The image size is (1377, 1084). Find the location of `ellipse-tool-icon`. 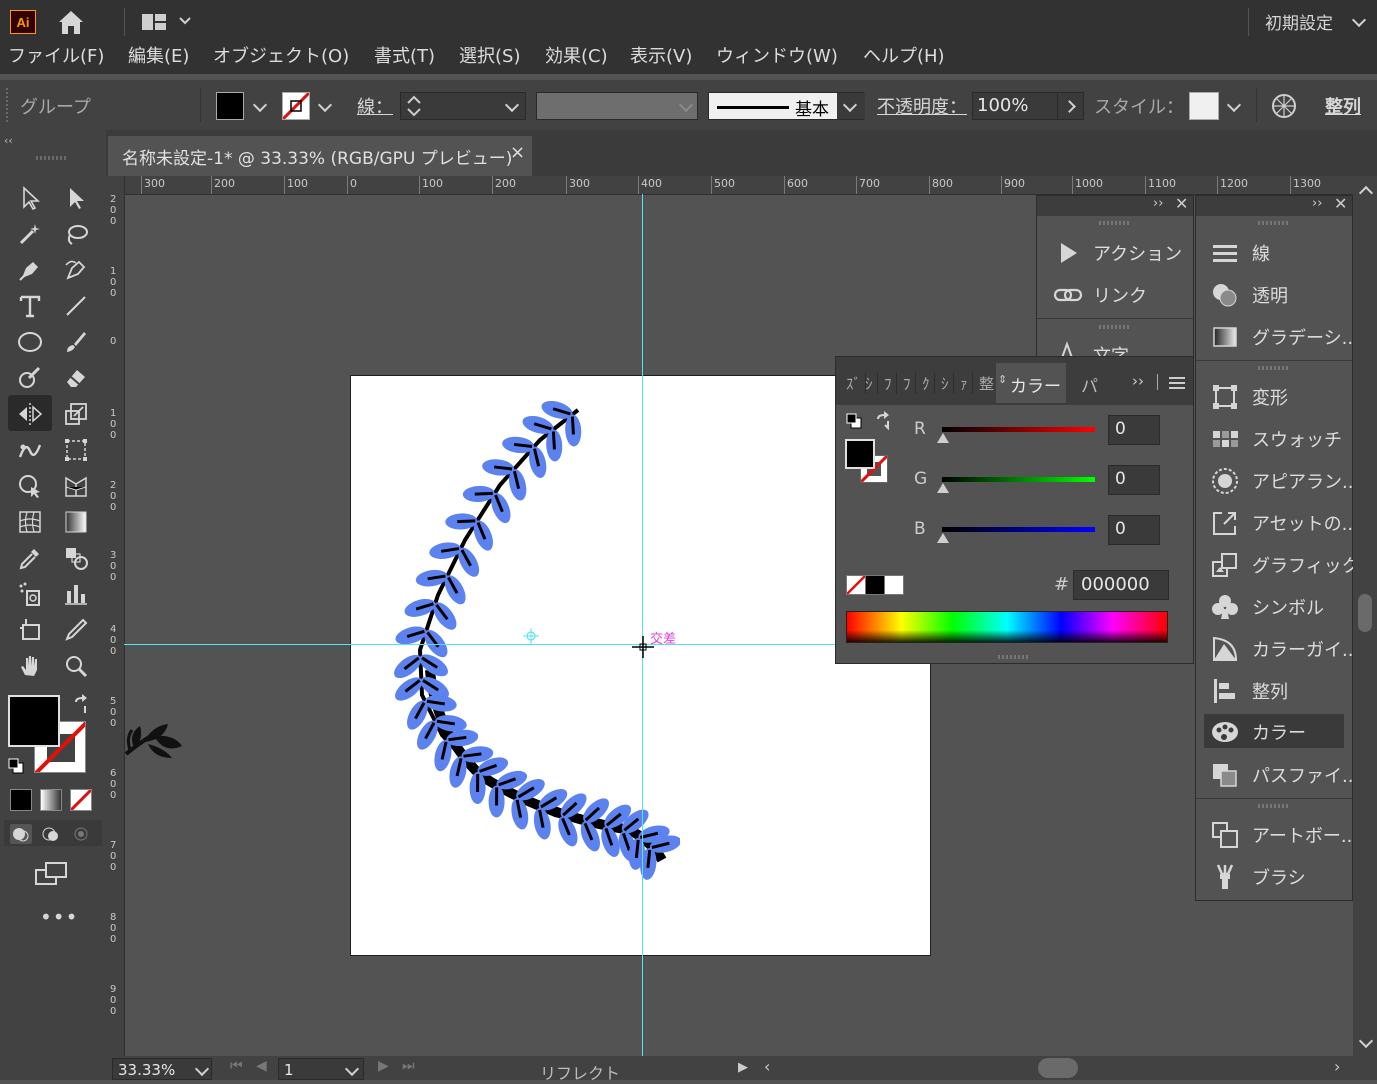

ellipse-tool-icon is located at coordinates (30, 342).